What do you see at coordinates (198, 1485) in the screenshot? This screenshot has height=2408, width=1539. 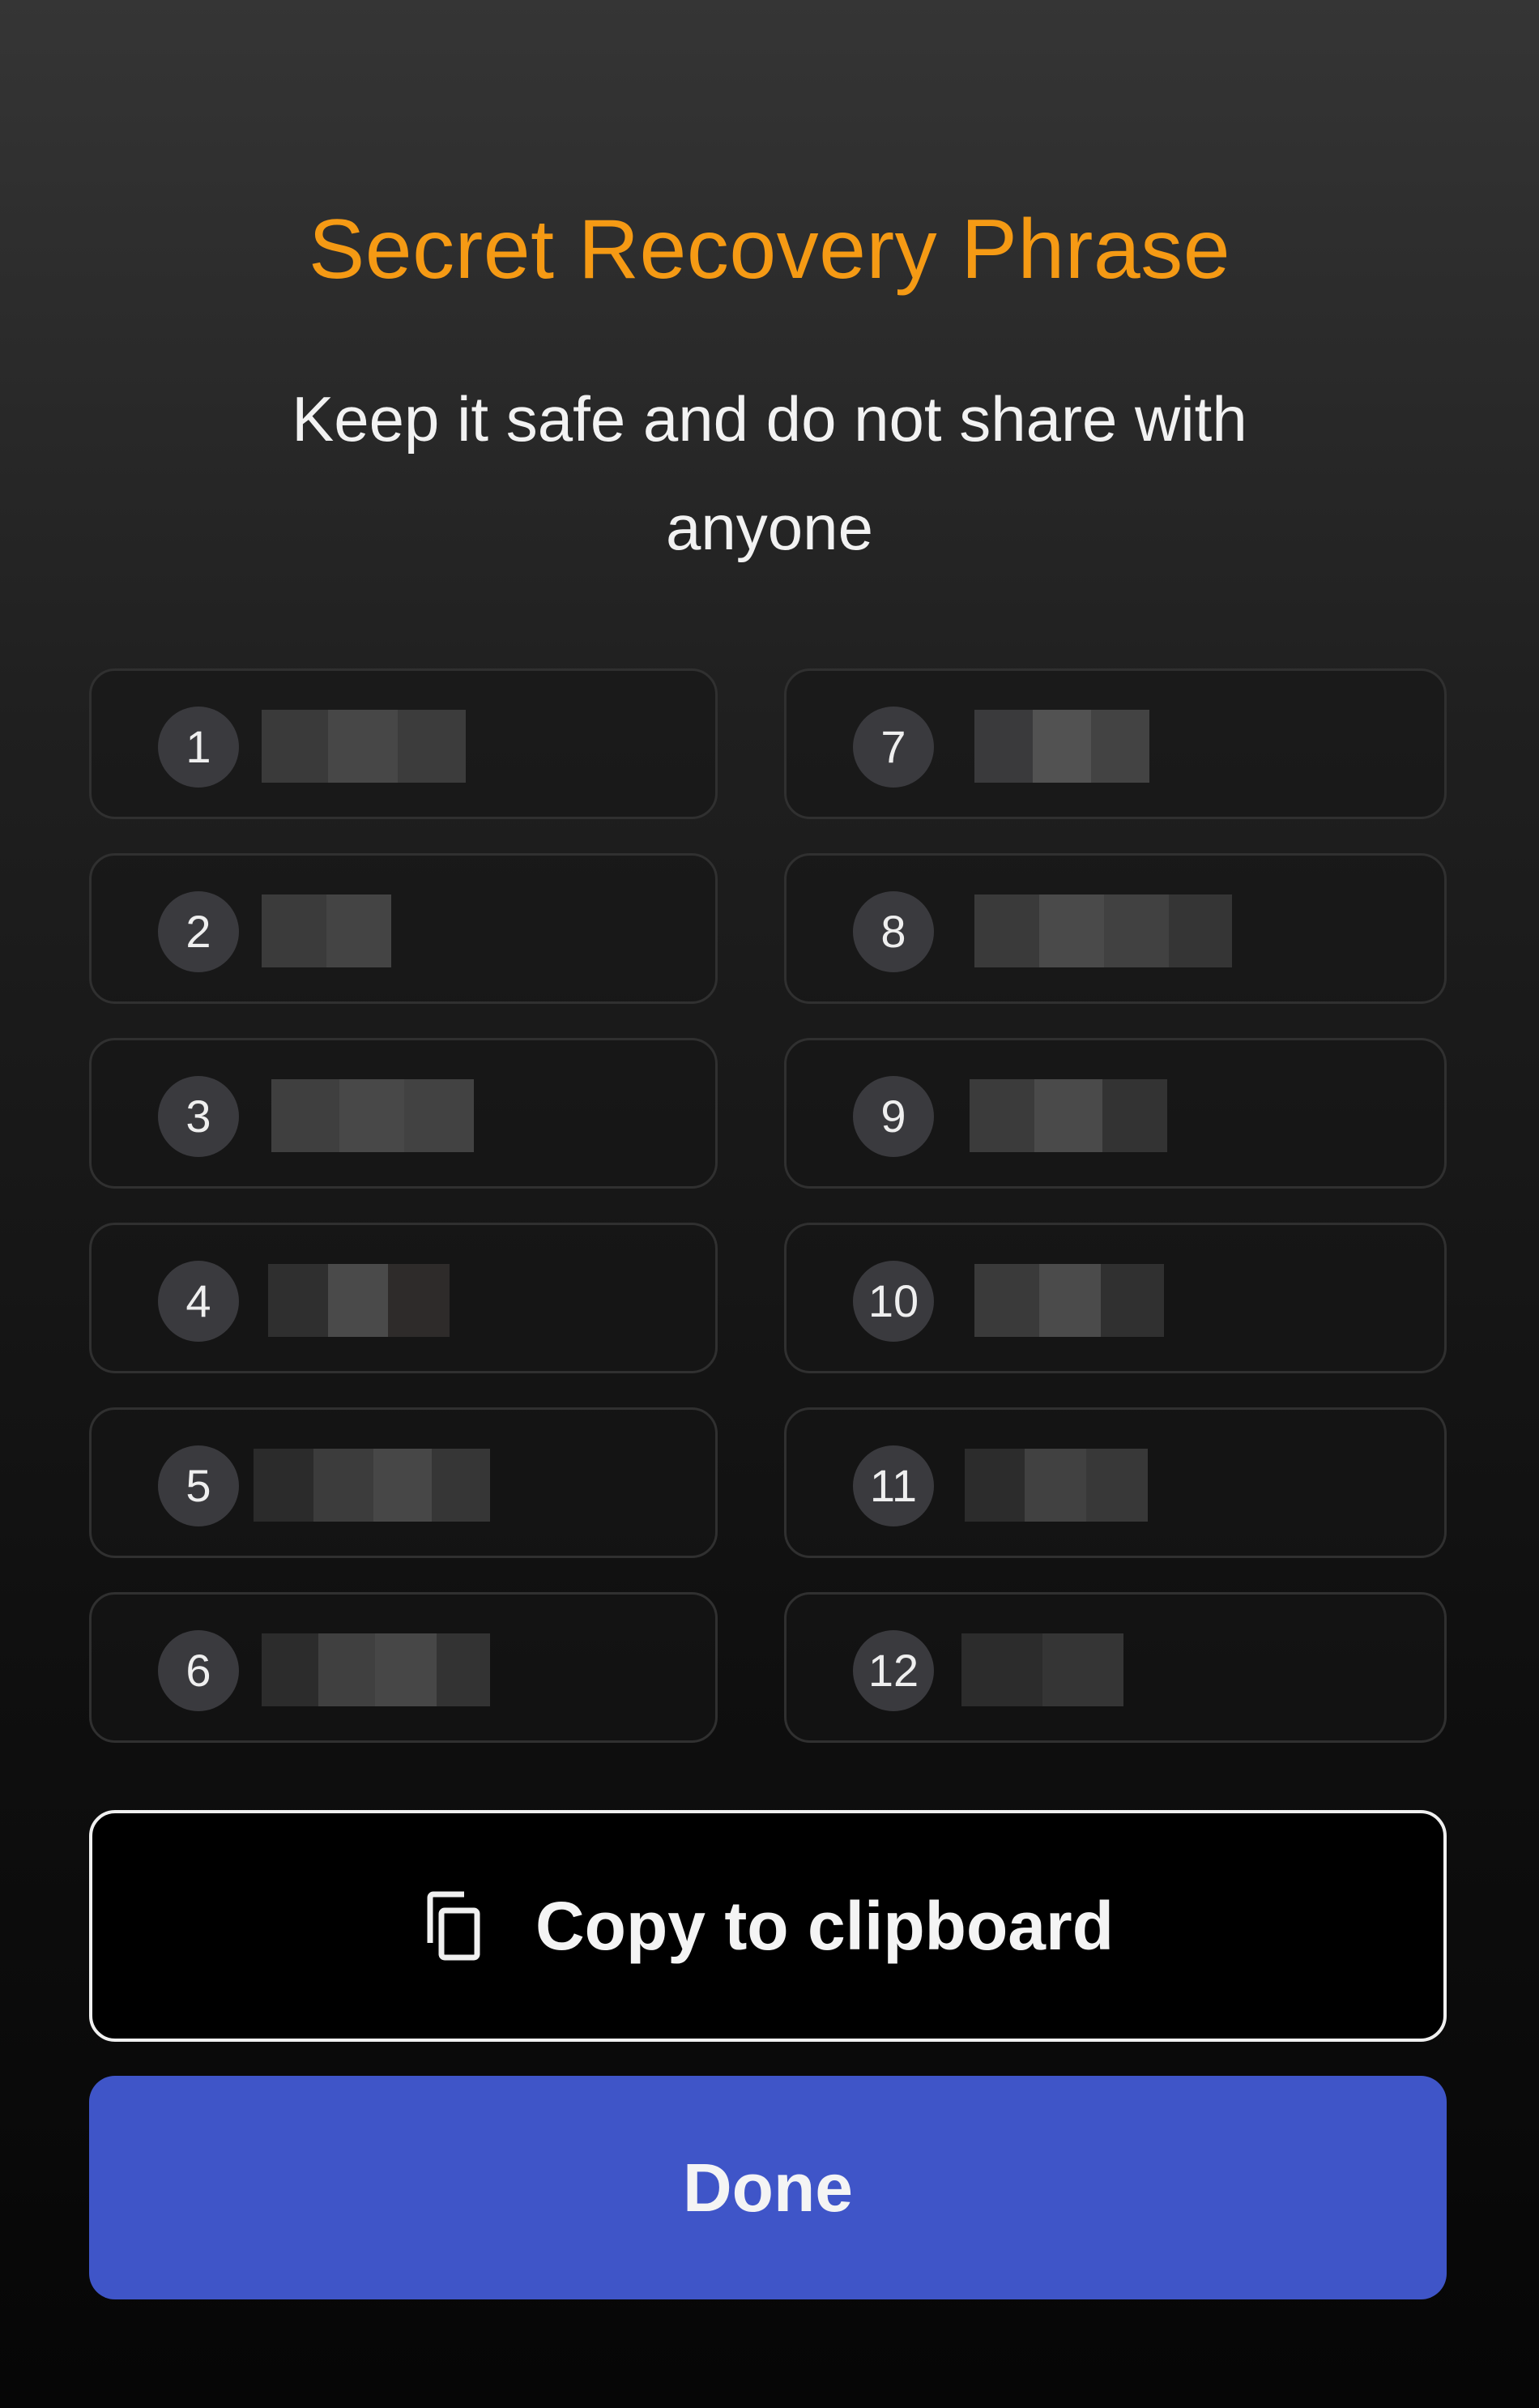 I see `word-number-badge: 5` at bounding box center [198, 1485].